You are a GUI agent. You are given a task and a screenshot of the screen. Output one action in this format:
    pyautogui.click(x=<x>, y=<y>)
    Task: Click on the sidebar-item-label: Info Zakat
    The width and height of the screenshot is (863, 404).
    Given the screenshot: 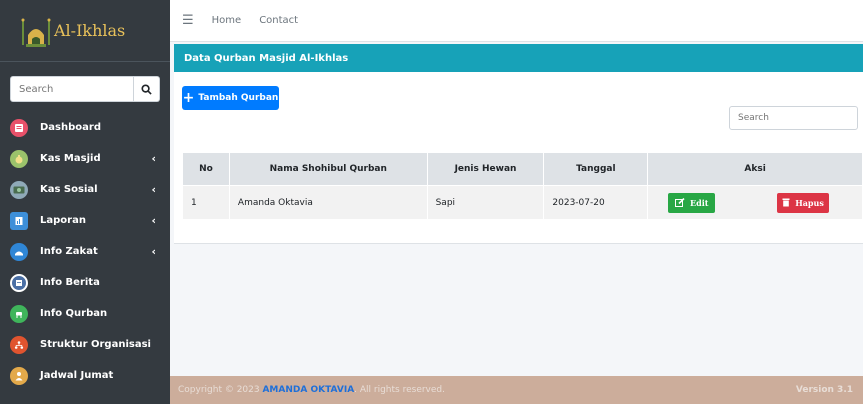 What is the action you would take?
    pyautogui.click(x=69, y=251)
    